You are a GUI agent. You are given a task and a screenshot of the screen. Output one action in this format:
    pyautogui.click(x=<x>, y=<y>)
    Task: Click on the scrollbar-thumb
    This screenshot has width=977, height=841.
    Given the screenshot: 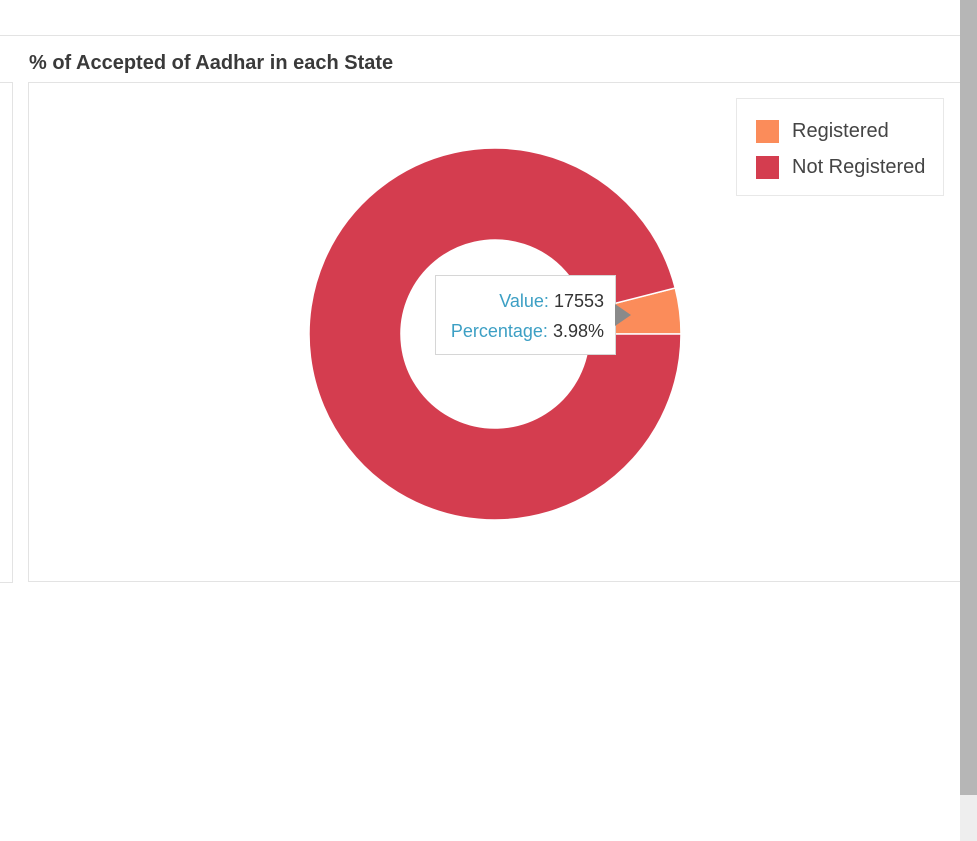 What is the action you would take?
    pyautogui.click(x=968, y=397)
    